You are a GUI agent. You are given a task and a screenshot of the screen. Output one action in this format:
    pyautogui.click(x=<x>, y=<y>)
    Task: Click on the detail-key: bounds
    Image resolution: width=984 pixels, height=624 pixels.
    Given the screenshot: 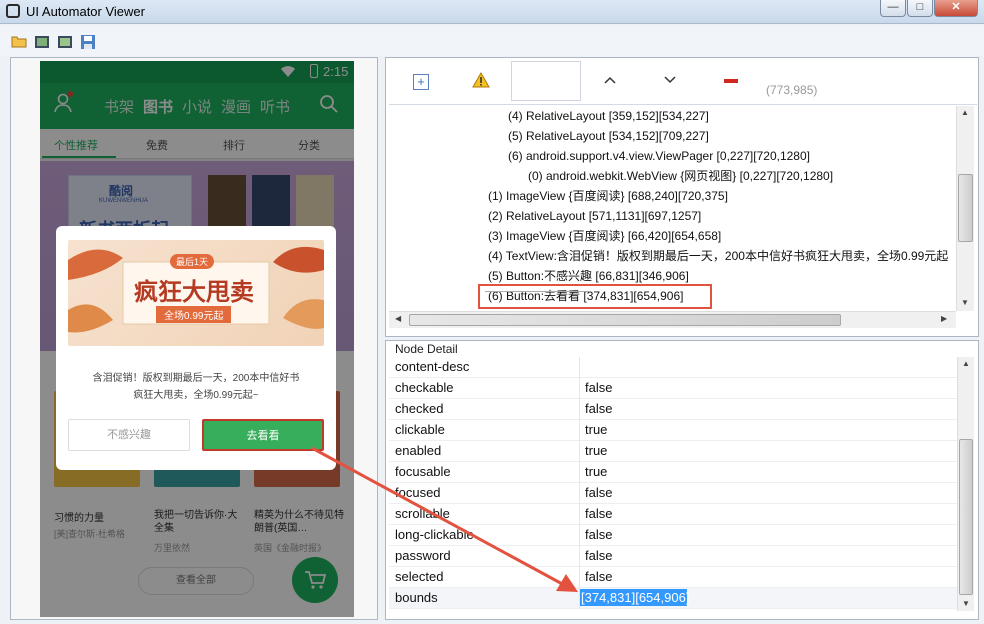 What is the action you would take?
    pyautogui.click(x=416, y=597)
    